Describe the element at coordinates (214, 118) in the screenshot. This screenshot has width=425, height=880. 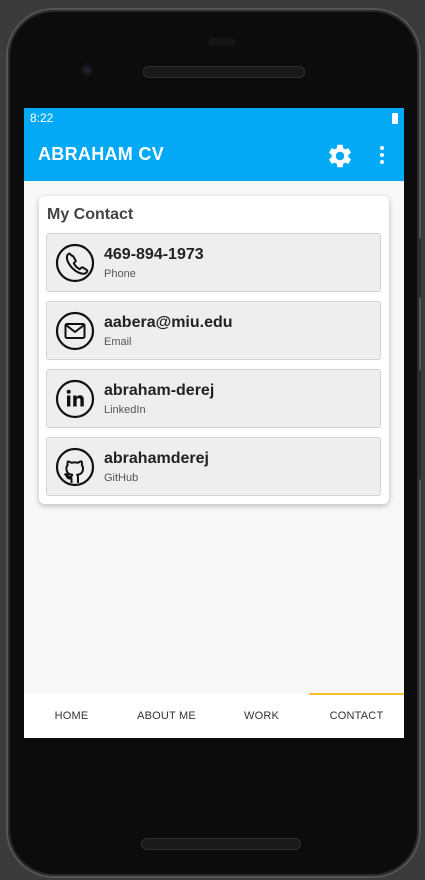
I see `status-bar: 8:22` at that location.